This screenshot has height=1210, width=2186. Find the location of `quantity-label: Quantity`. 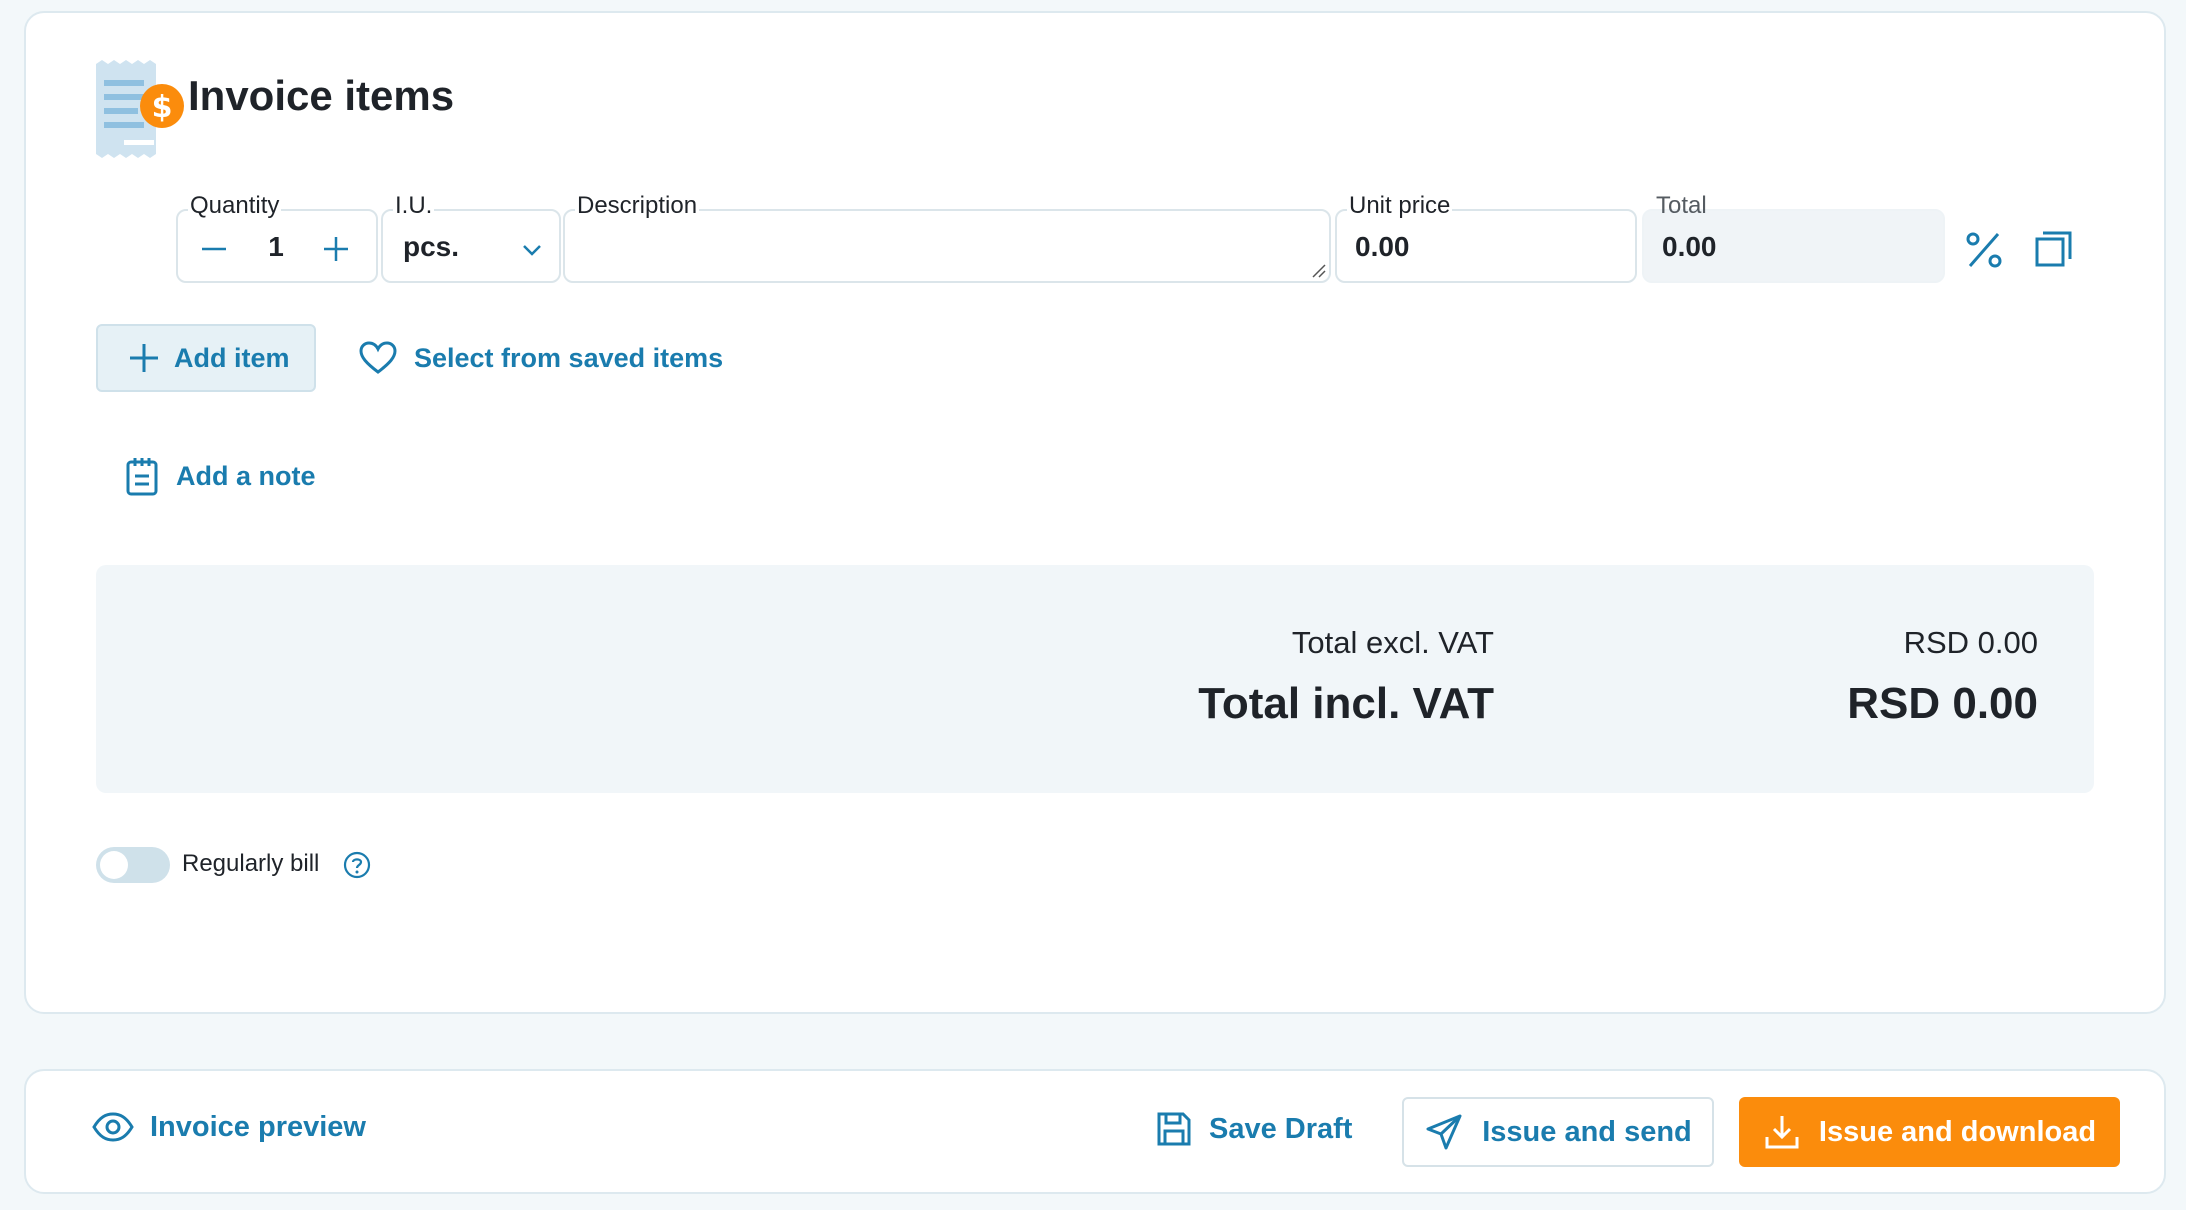

quantity-label: Quantity is located at coordinates (235, 206).